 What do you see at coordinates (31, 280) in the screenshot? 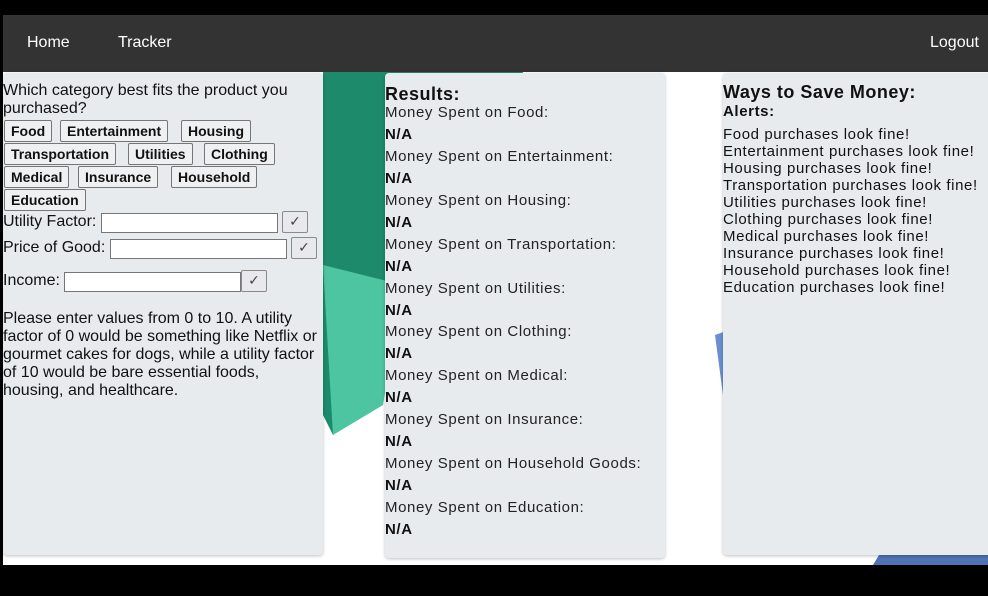
I see `income-label: Income:` at bounding box center [31, 280].